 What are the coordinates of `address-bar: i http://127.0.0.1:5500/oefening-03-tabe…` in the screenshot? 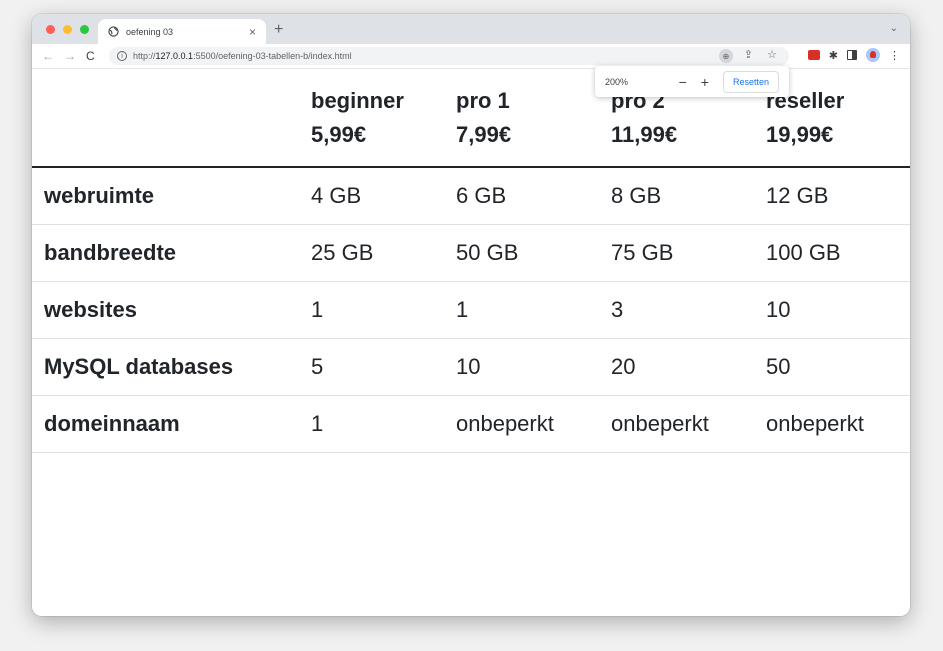 It's located at (449, 56).